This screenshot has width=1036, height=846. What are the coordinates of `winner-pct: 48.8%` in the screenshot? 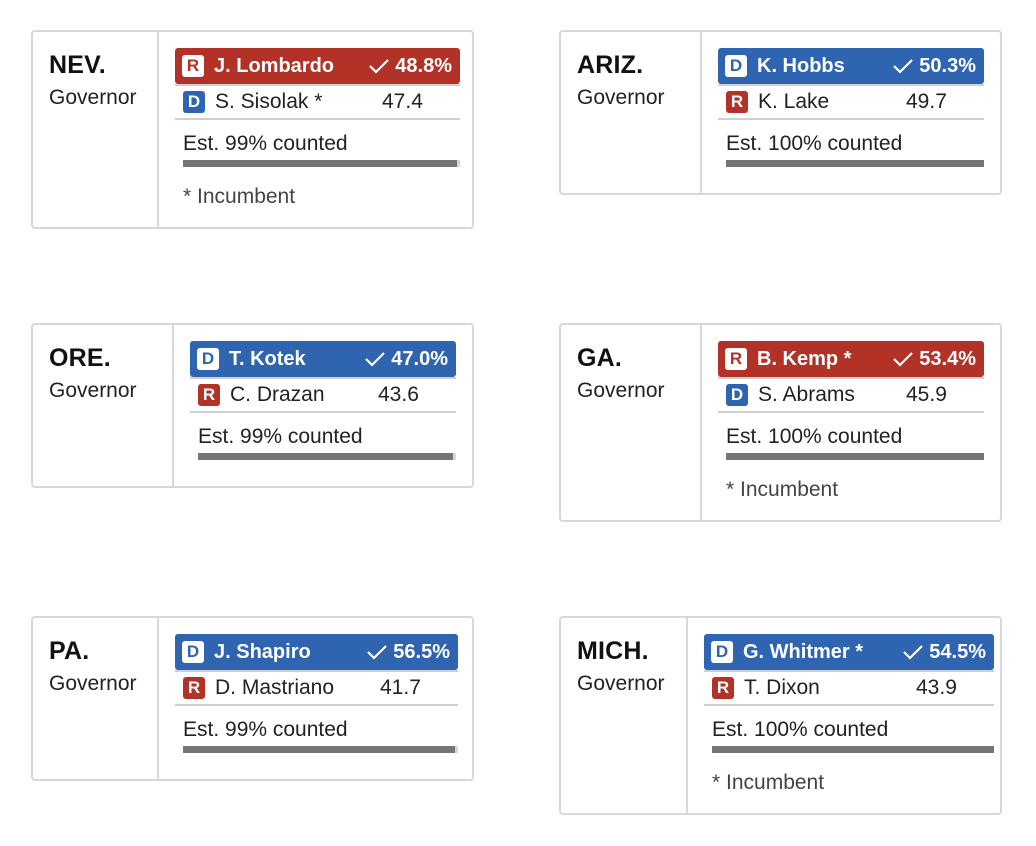 It's located at (423, 65).